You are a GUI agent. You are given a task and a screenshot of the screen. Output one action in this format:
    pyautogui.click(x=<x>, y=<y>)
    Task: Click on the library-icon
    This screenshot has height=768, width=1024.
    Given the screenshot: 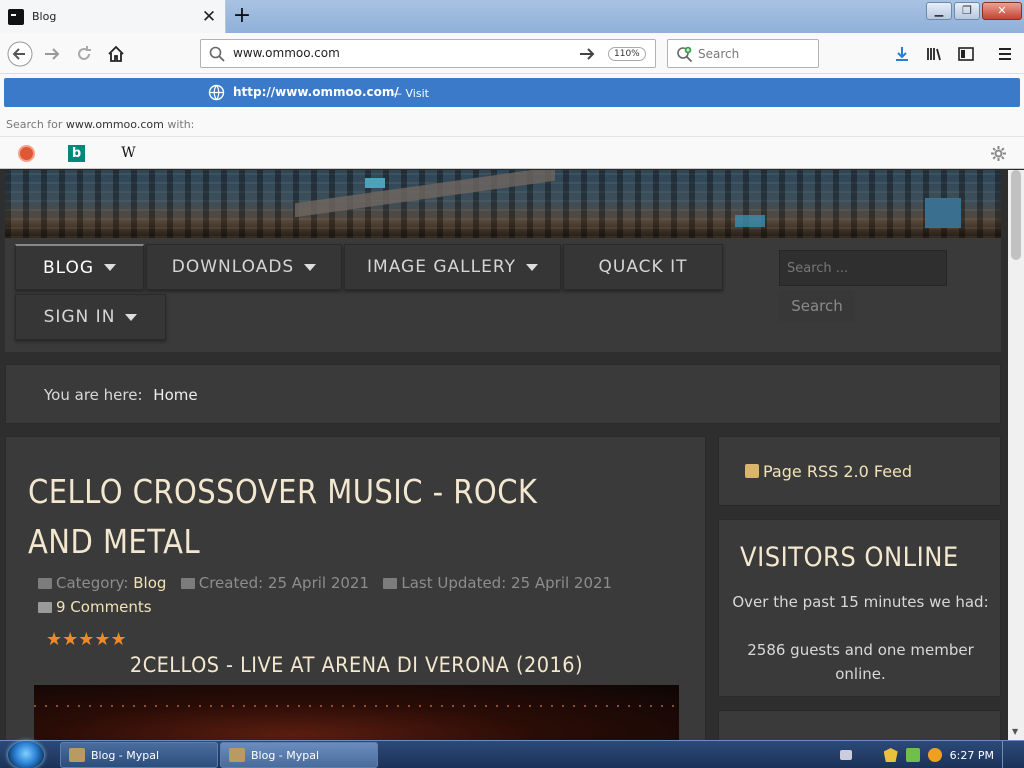 What is the action you would take?
    pyautogui.click(x=934, y=54)
    